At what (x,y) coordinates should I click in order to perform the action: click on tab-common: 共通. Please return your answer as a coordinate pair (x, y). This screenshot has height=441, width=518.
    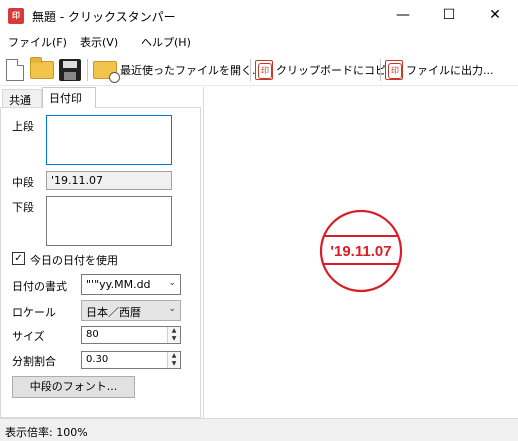
    Looking at the image, I should click on (22, 98).